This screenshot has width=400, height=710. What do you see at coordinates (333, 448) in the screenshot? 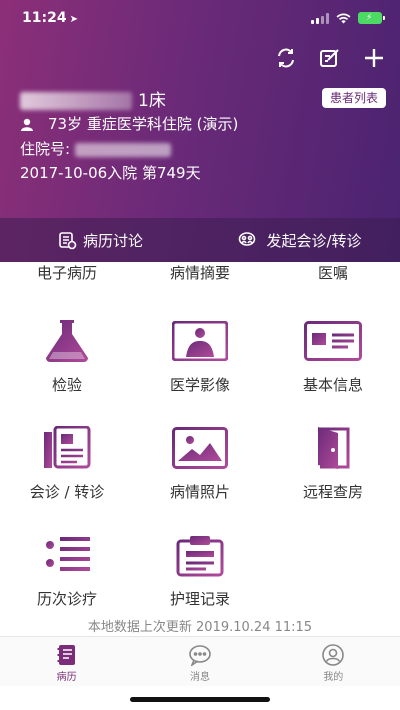
I see `door-icon` at bounding box center [333, 448].